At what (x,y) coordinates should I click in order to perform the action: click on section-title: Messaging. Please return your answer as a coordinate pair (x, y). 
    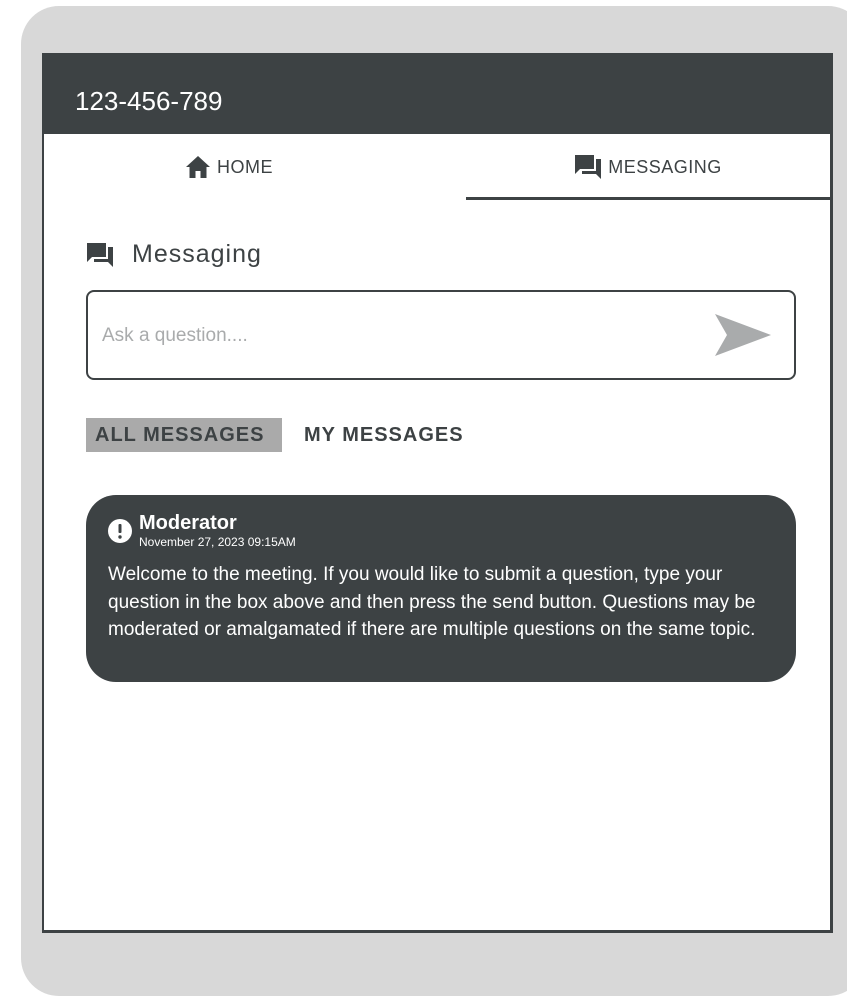
    Looking at the image, I should click on (174, 254).